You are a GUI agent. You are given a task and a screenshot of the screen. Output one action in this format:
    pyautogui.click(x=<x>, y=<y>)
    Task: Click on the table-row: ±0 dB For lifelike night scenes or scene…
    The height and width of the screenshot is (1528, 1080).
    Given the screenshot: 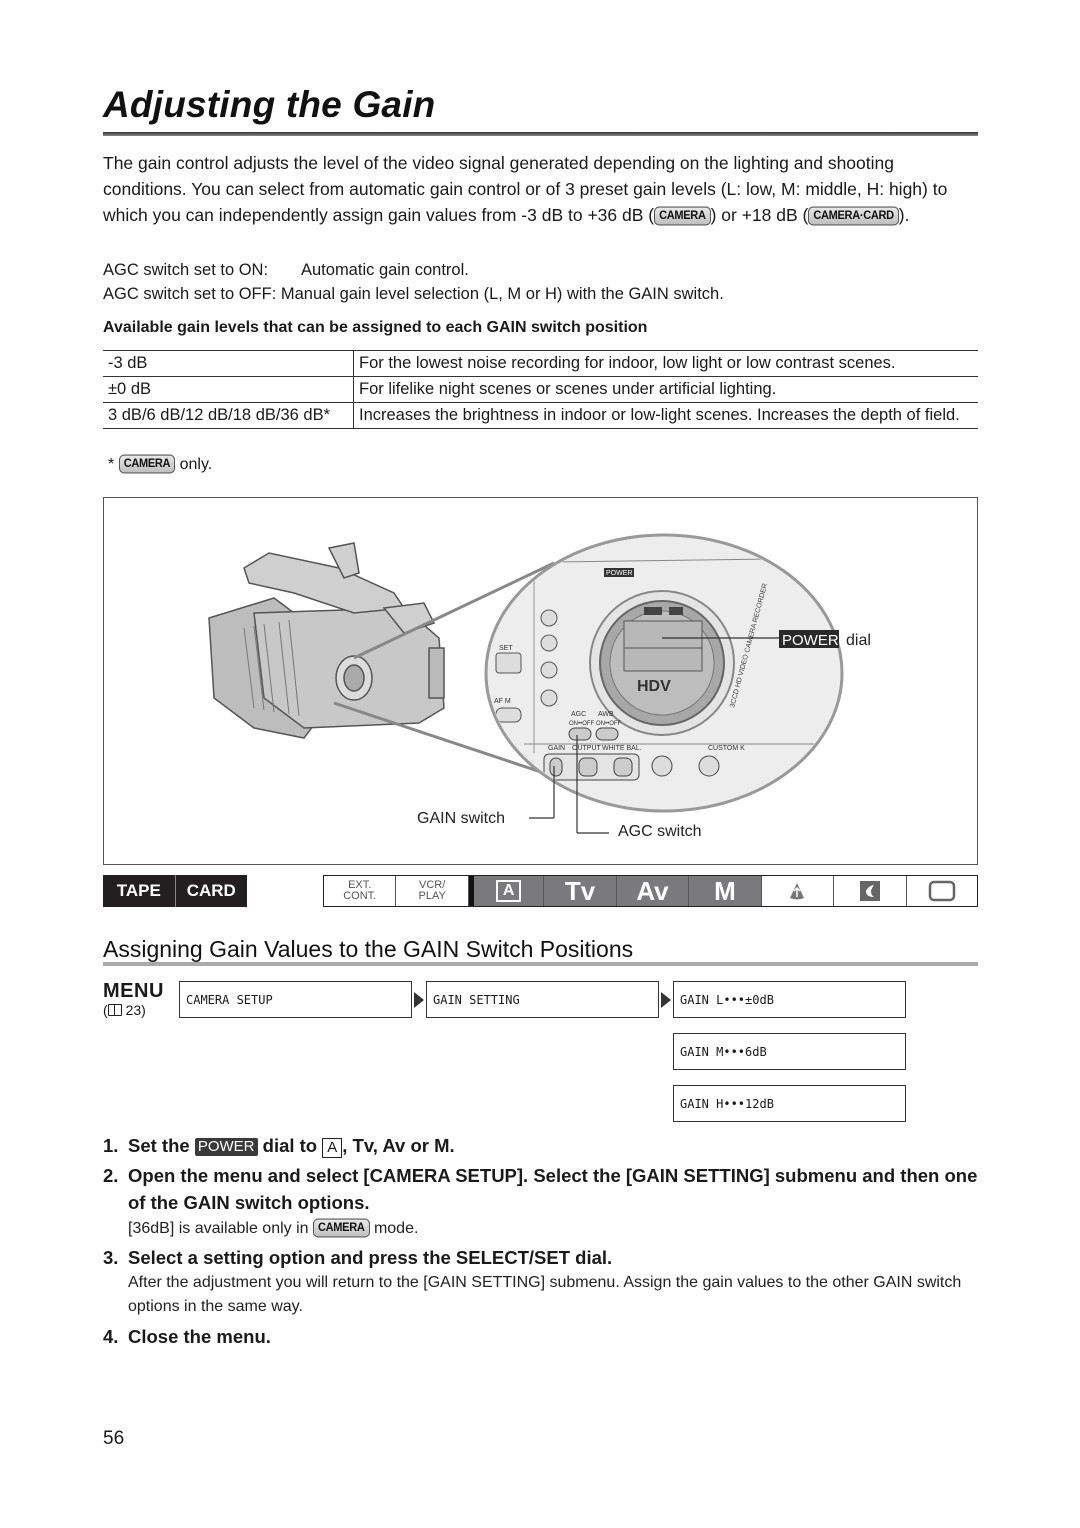 What is the action you would take?
    pyautogui.click(x=540, y=389)
    